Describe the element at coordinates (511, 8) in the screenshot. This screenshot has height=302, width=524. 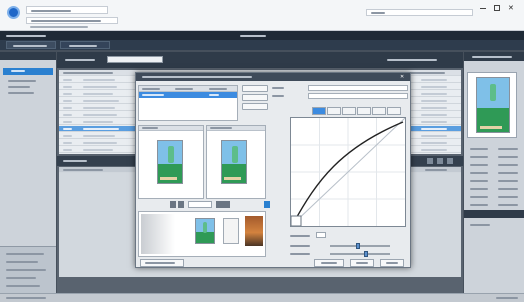
I see `close-icon: ✕` at that location.